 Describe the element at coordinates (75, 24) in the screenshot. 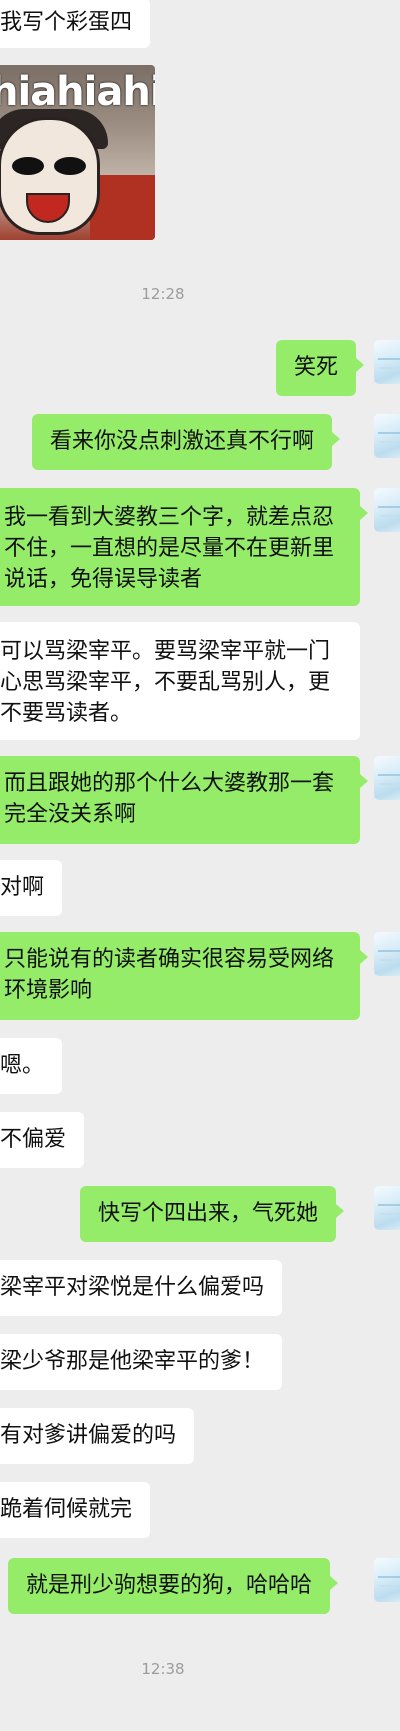

I see `message-bubble-incoming: 我写个彩蛋四` at that location.